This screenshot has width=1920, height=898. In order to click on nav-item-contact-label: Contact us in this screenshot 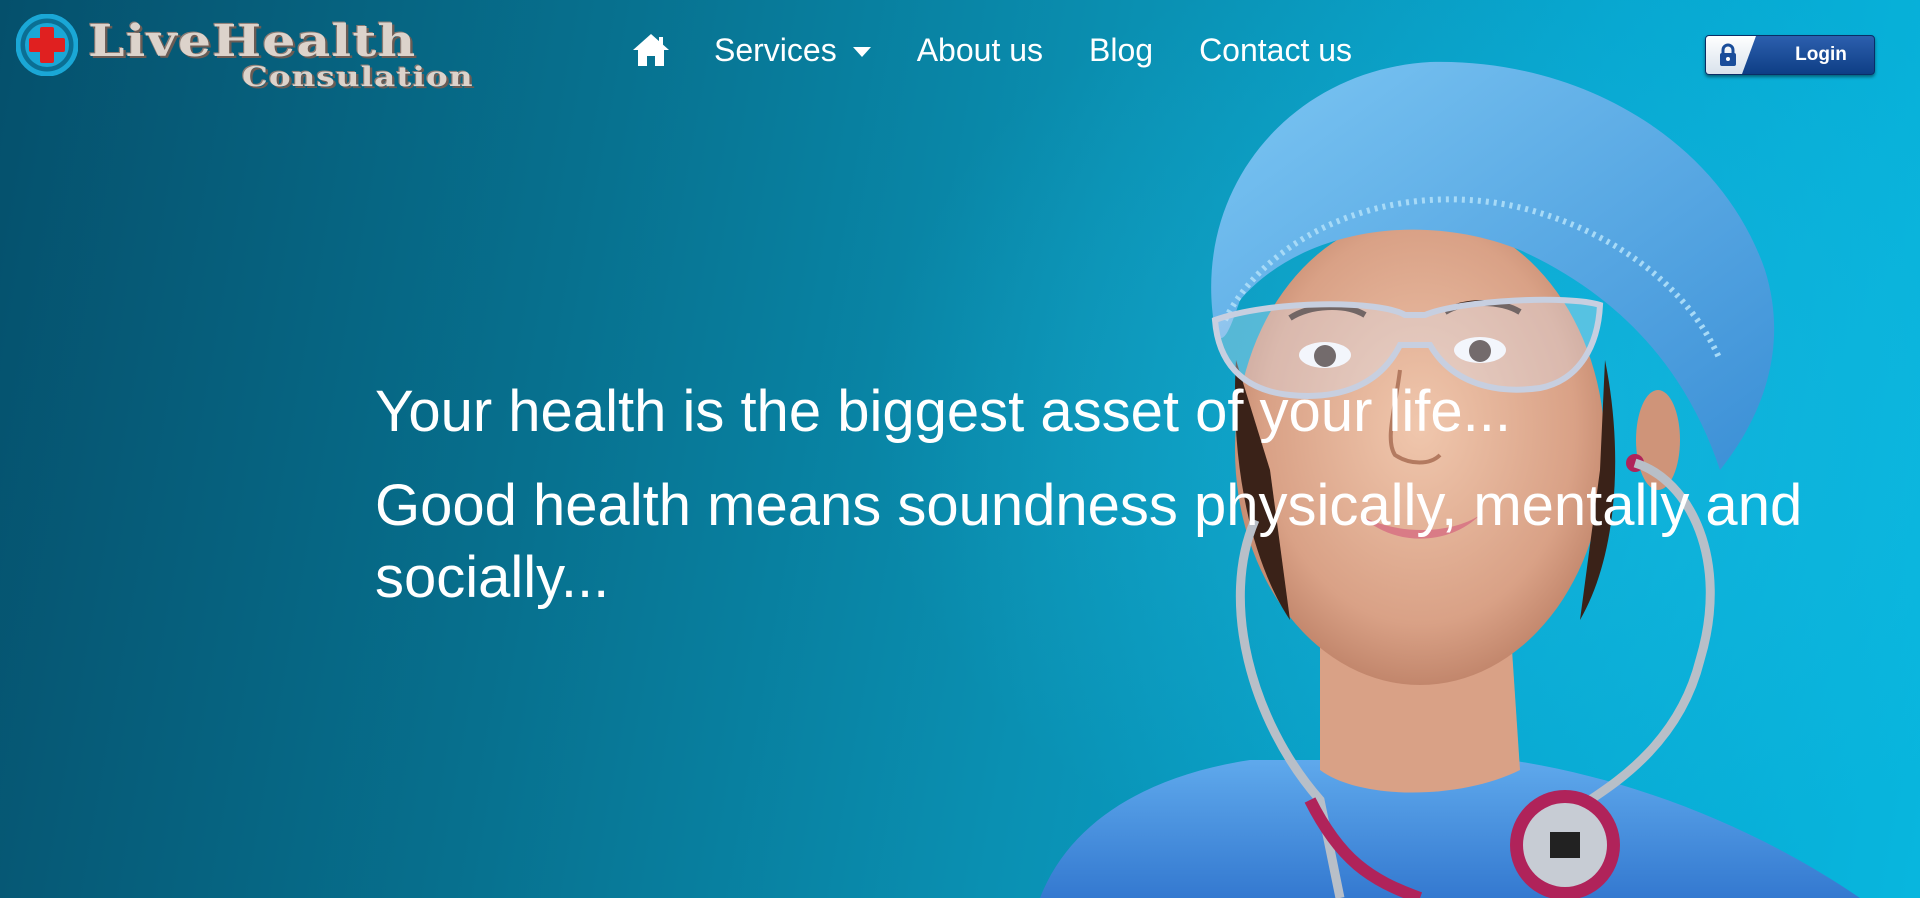, I will do `click(1276, 49)`.